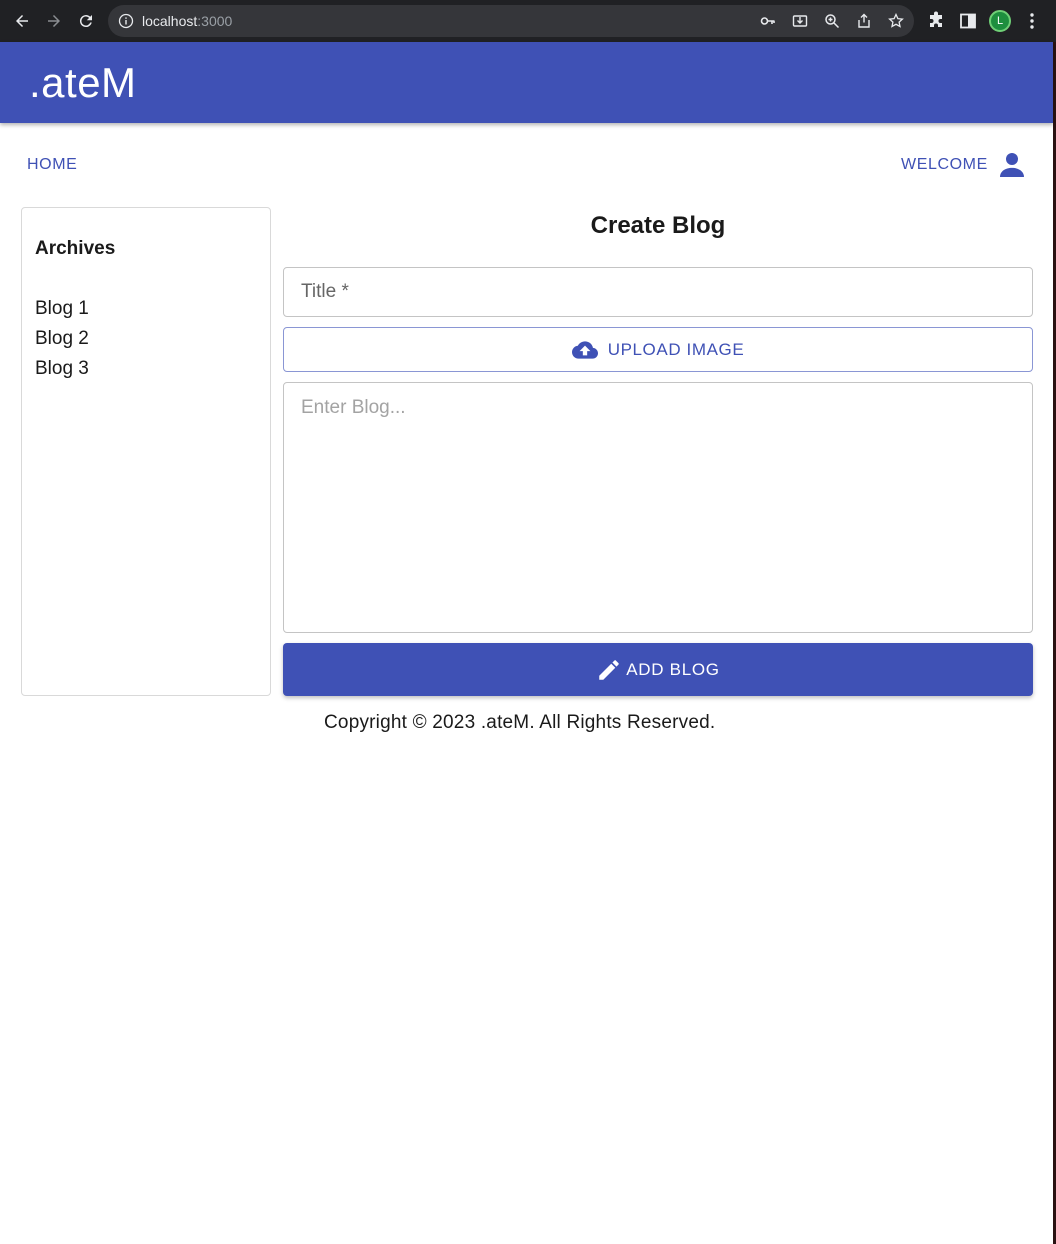  Describe the element at coordinates (86, 21) in the screenshot. I see `reload-icon` at that location.